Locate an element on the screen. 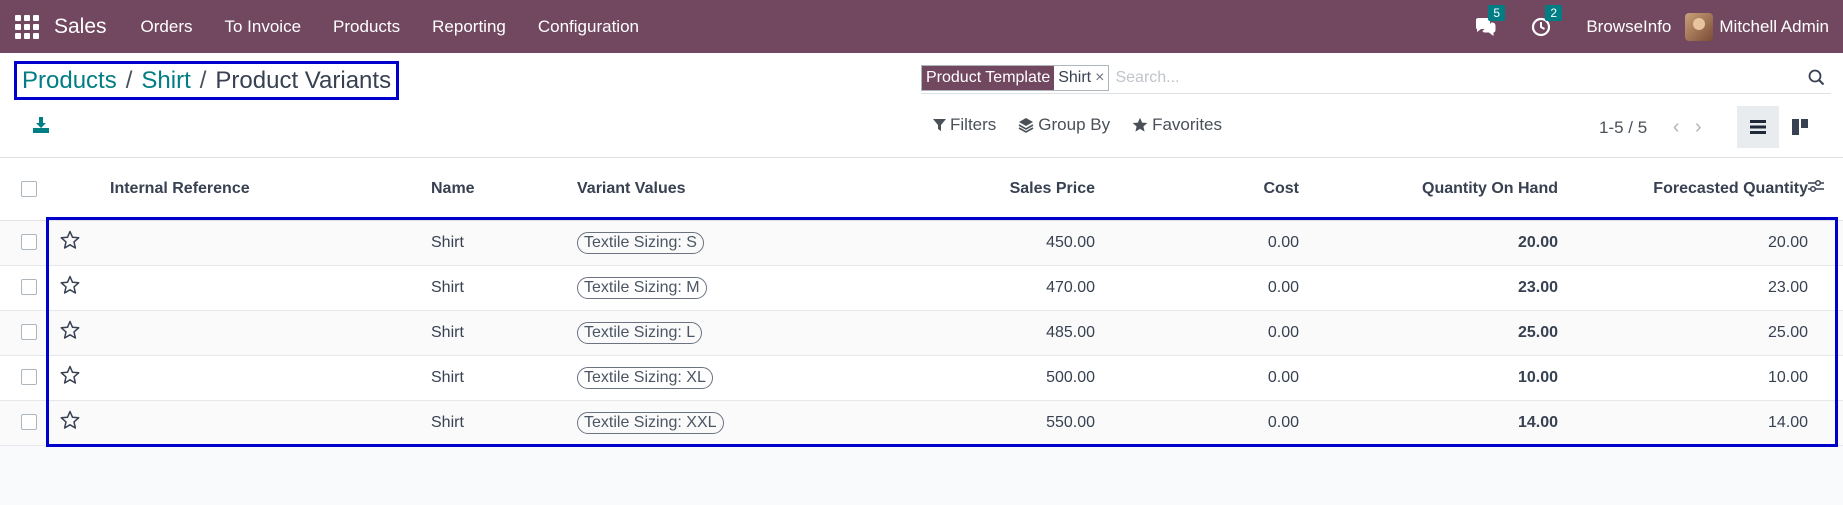 This screenshot has height=505, width=1843. messages-button: 5 is located at coordinates (1490, 20).